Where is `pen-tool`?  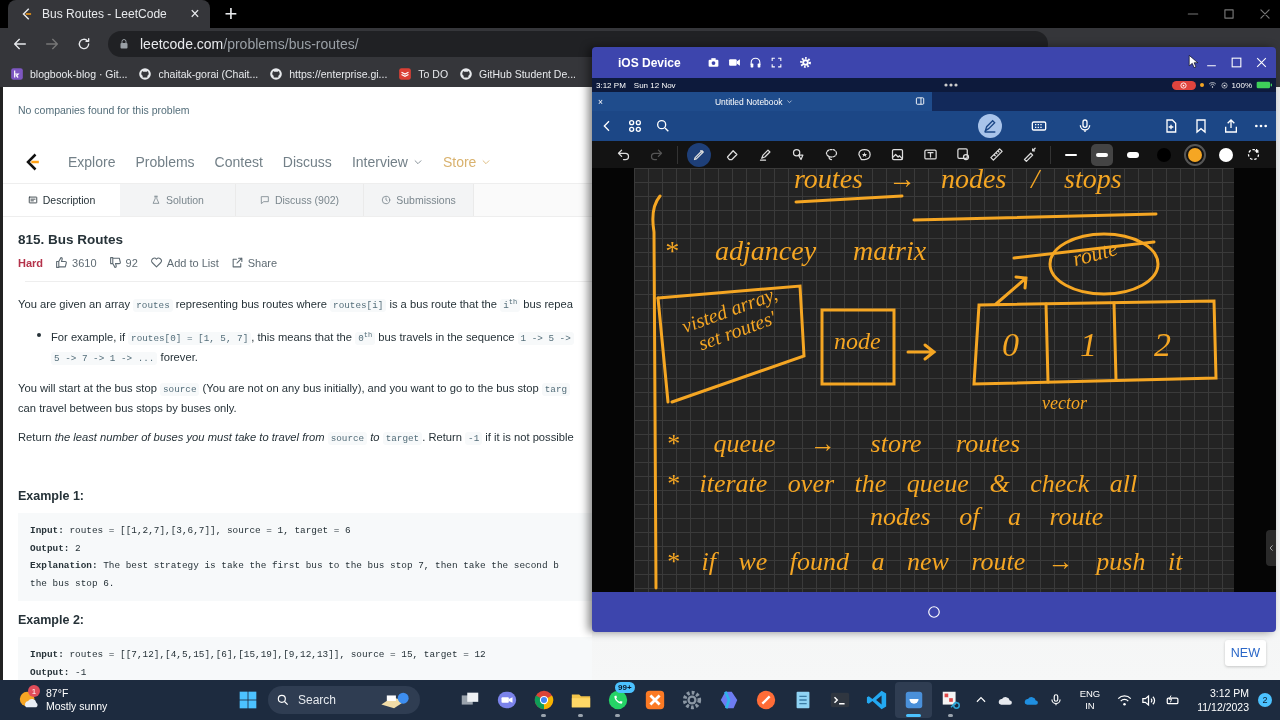 pen-tool is located at coordinates (699, 154).